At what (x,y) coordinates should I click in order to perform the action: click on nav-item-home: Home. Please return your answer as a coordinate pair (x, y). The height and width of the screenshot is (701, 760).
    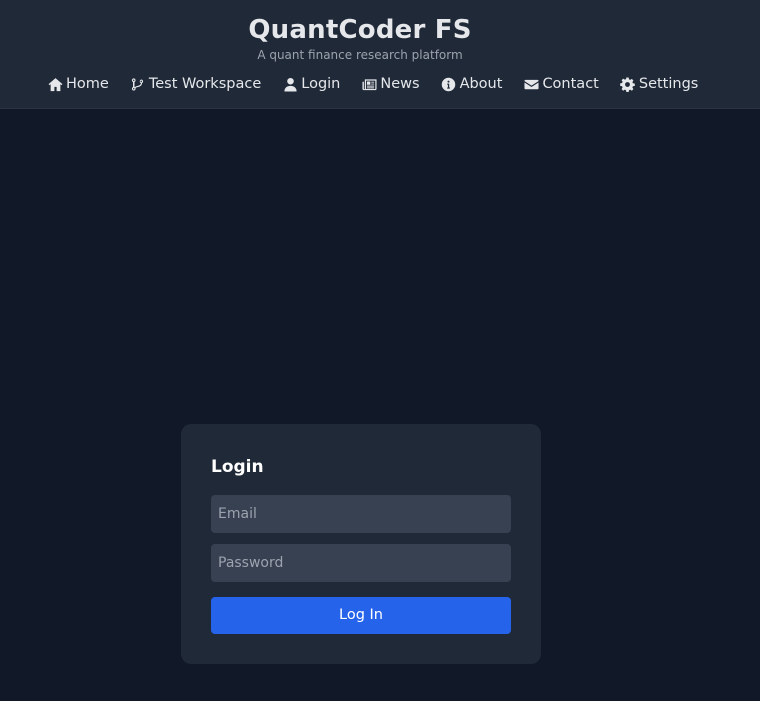
    Looking at the image, I should click on (78, 84).